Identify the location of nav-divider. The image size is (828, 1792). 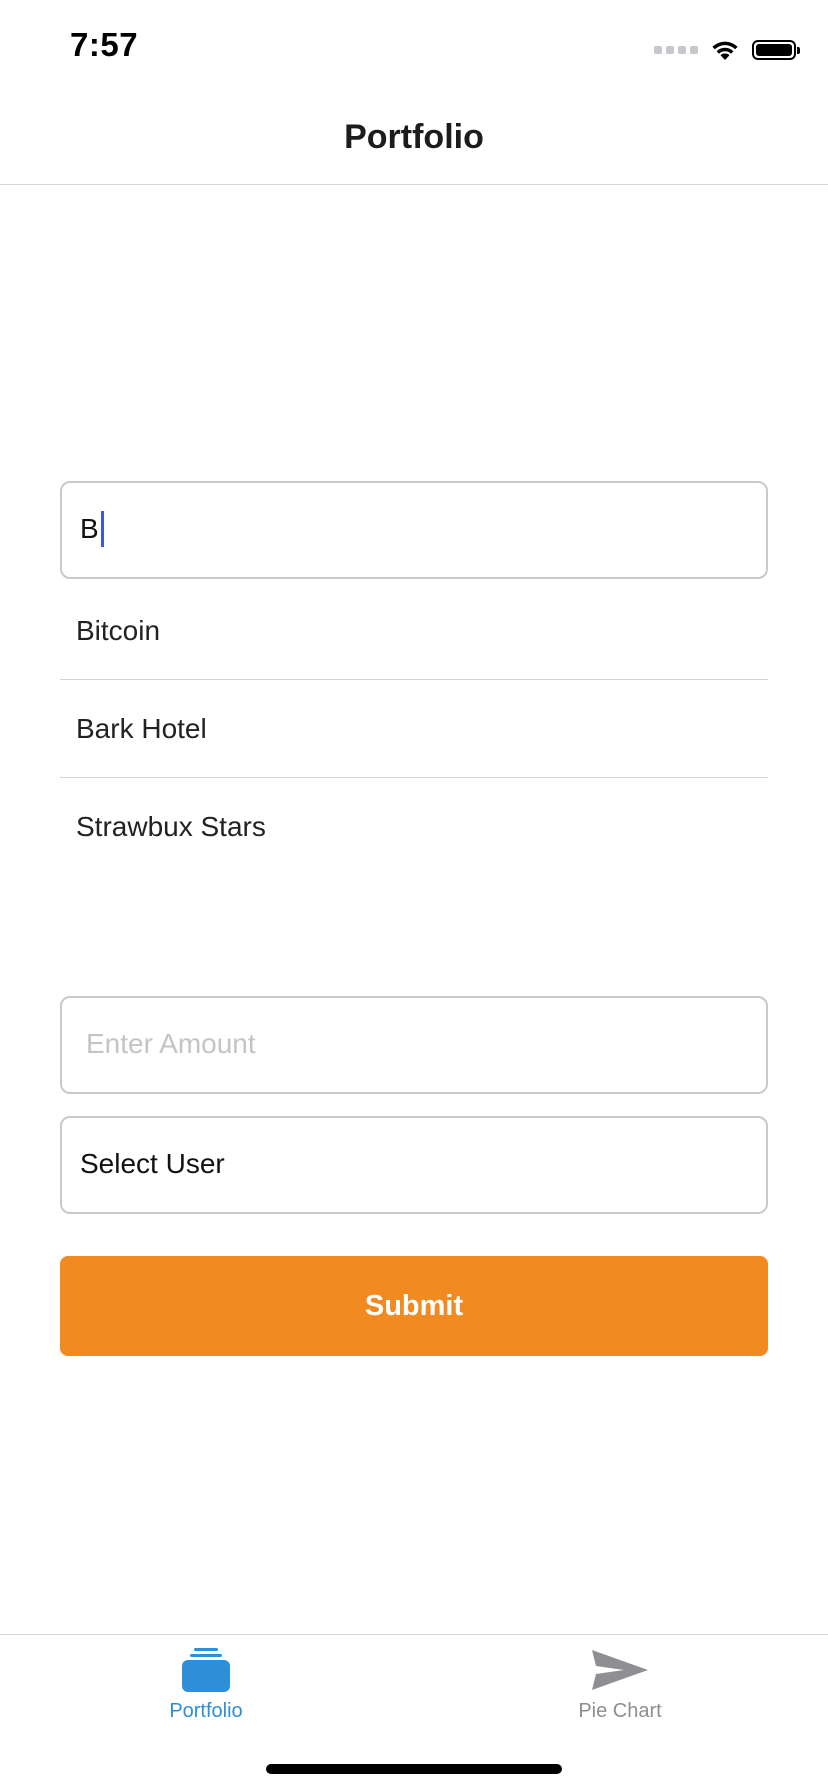
(414, 184).